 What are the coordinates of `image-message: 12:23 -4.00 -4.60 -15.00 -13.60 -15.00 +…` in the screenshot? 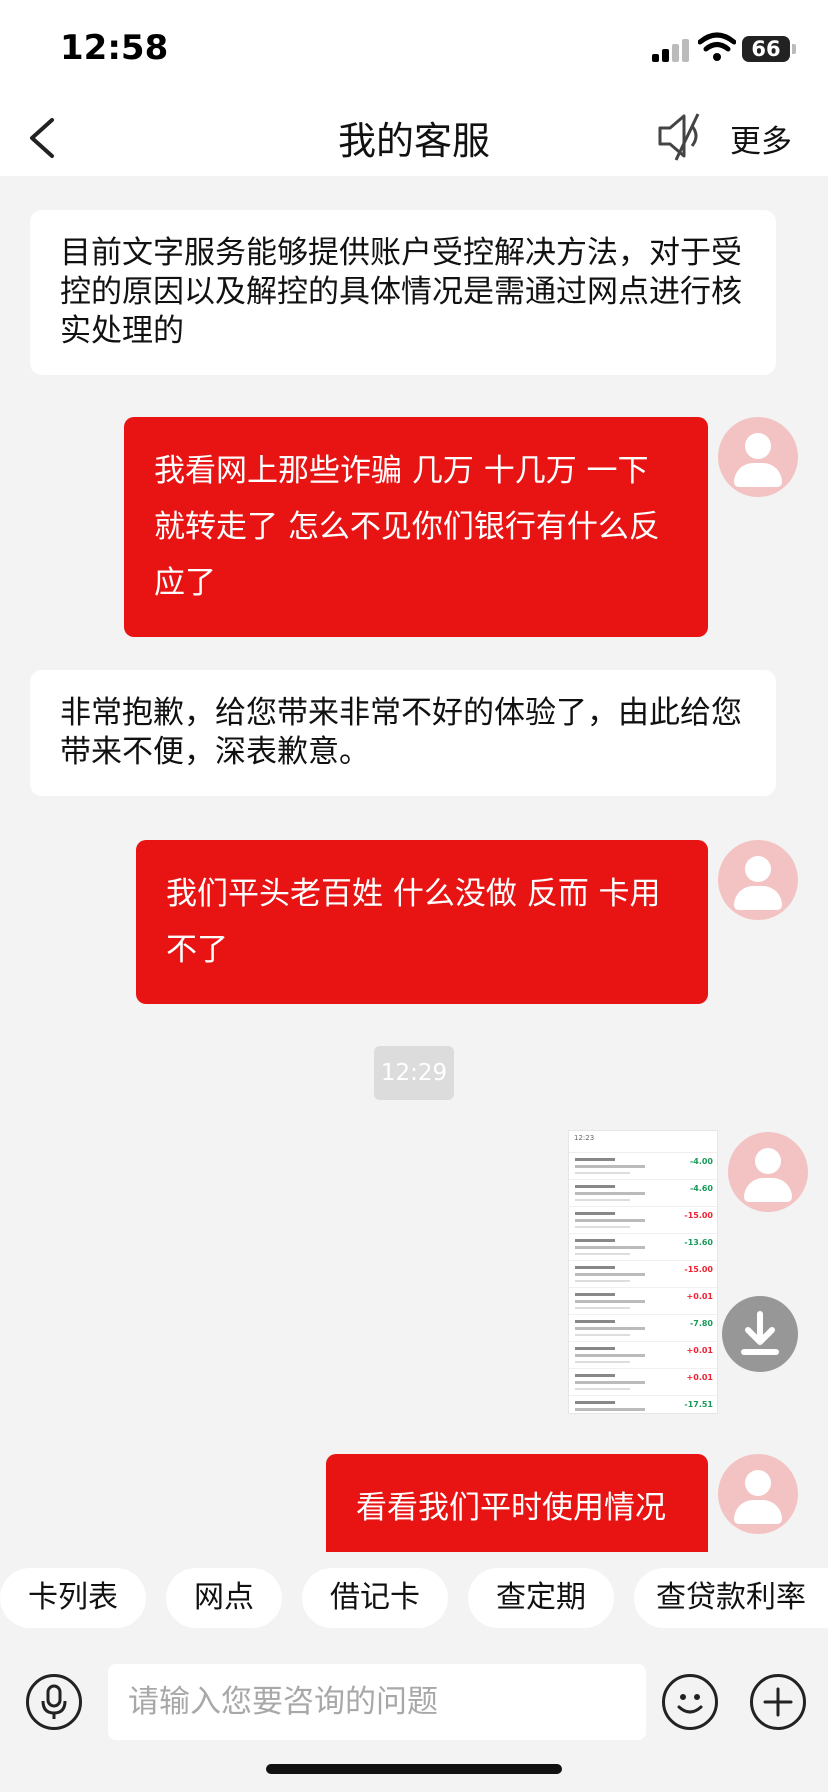 It's located at (643, 1272).